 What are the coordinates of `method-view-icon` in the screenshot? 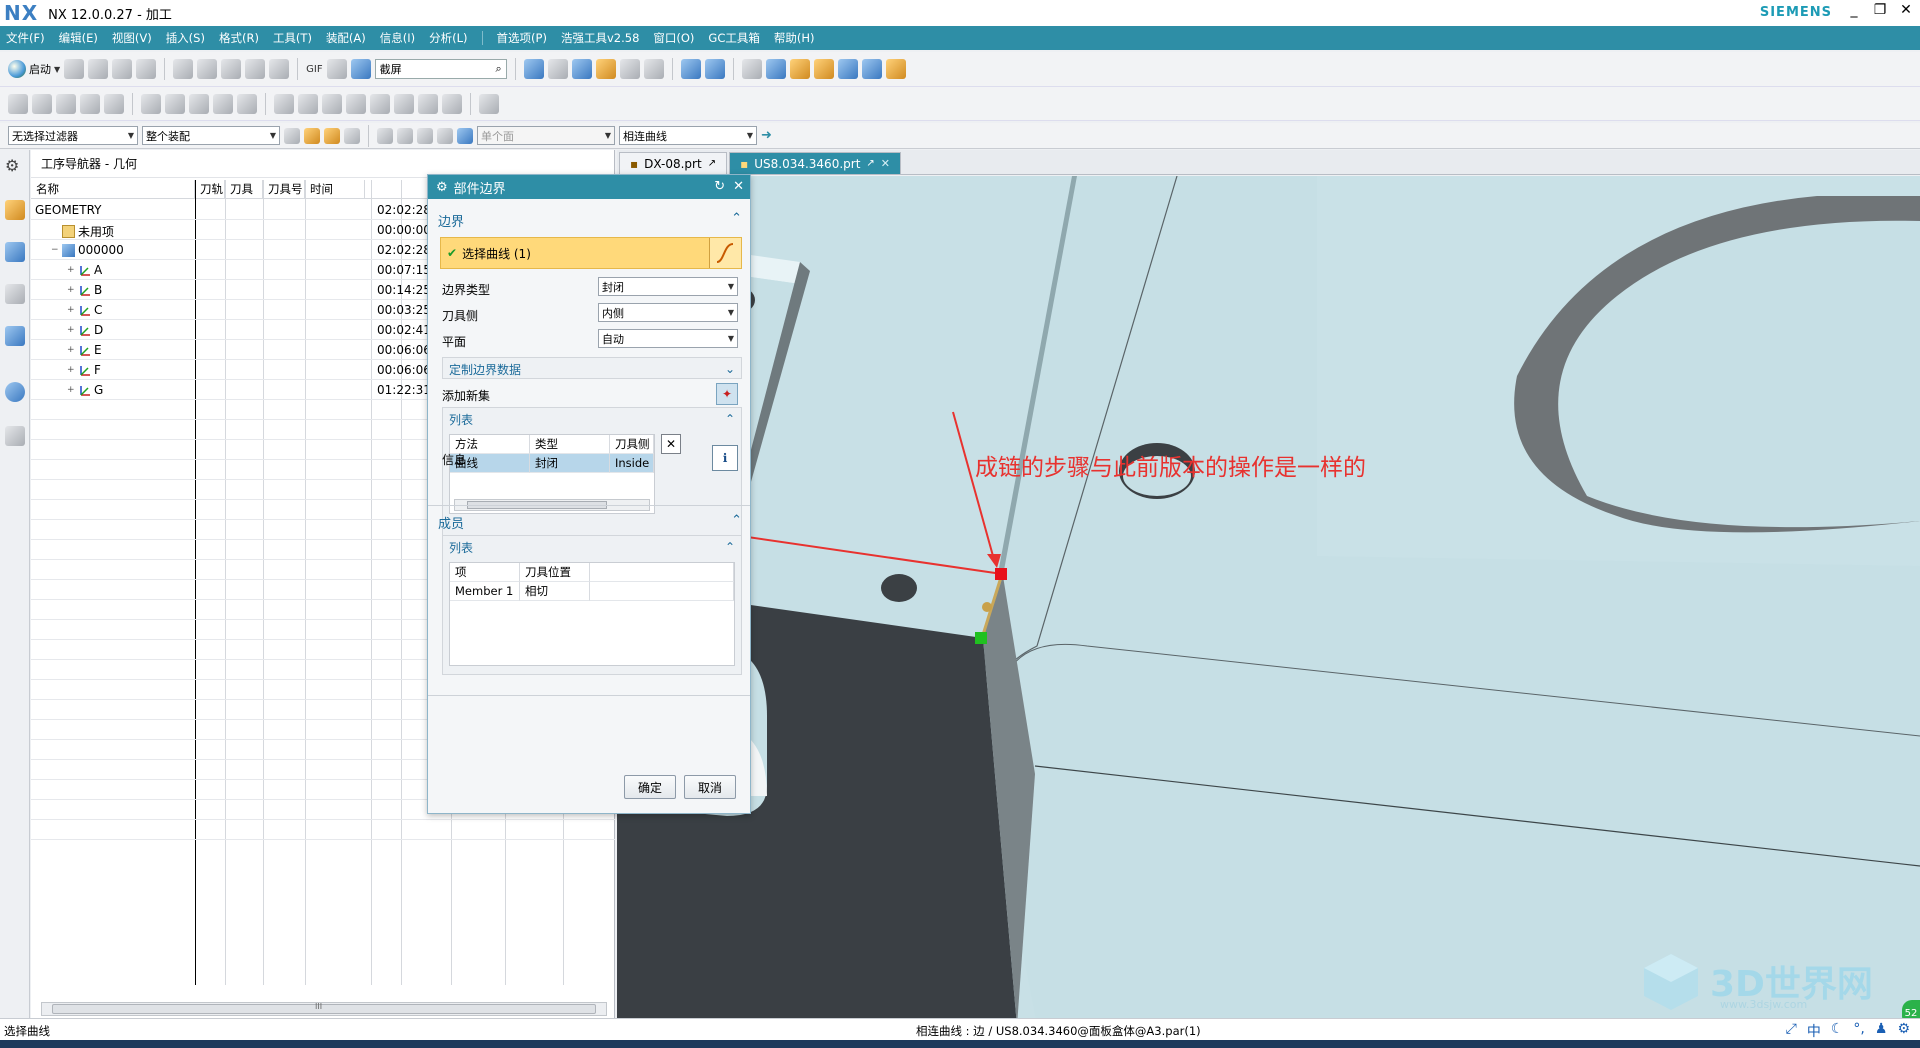 It's located at (223, 103).